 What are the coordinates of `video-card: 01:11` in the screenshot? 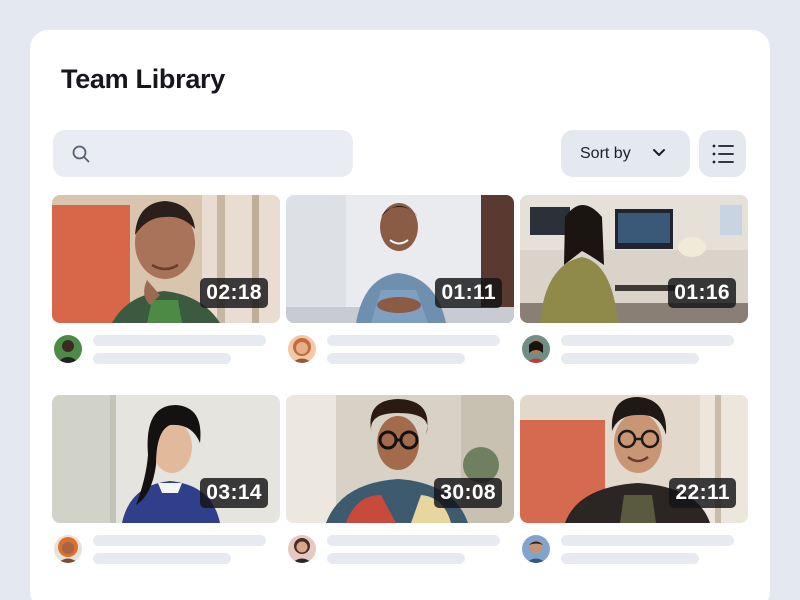 It's located at (400, 284).